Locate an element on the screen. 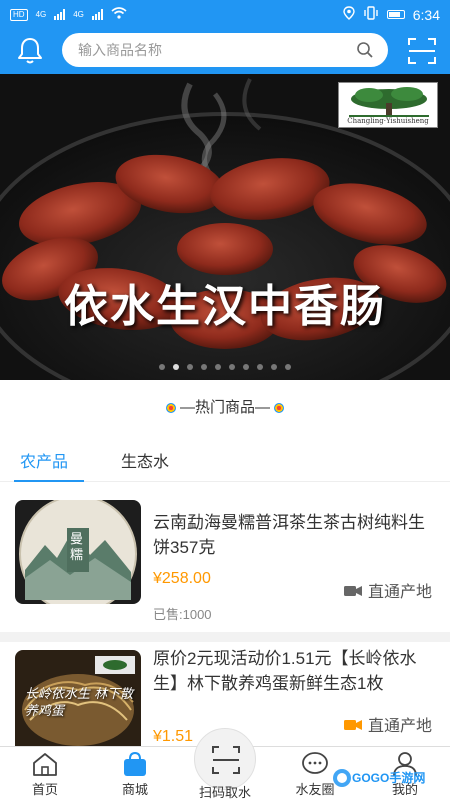 This screenshot has height=800, width=450. sold-count: 已售:1000 is located at coordinates (182, 614).